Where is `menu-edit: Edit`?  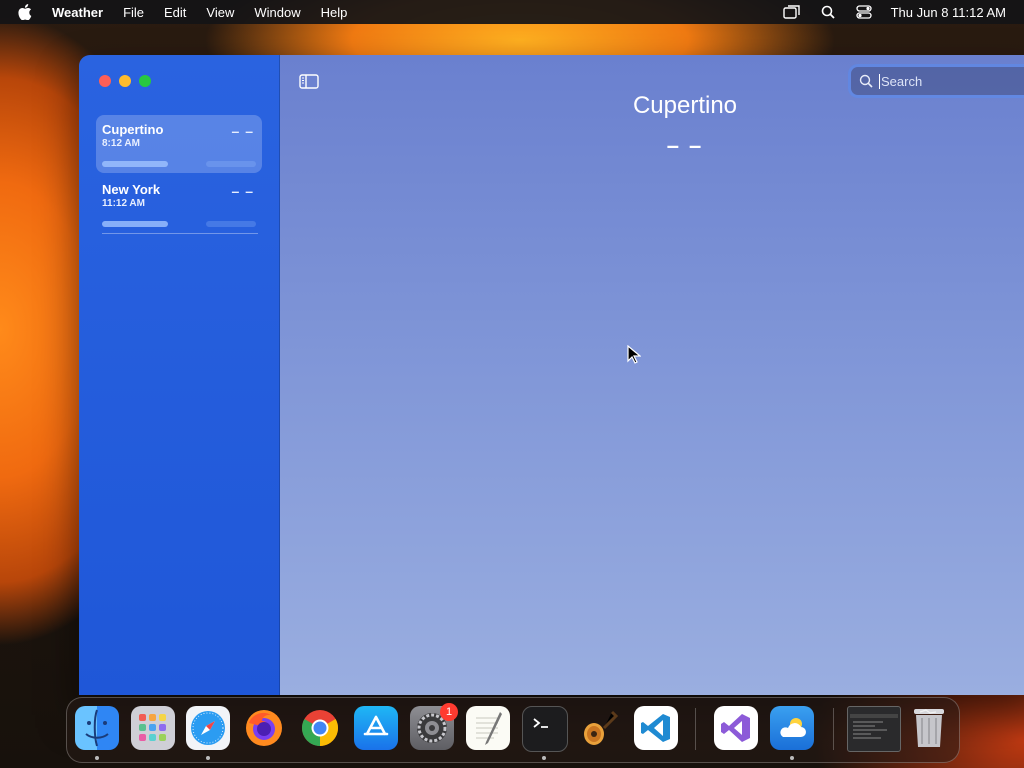 menu-edit: Edit is located at coordinates (175, 12).